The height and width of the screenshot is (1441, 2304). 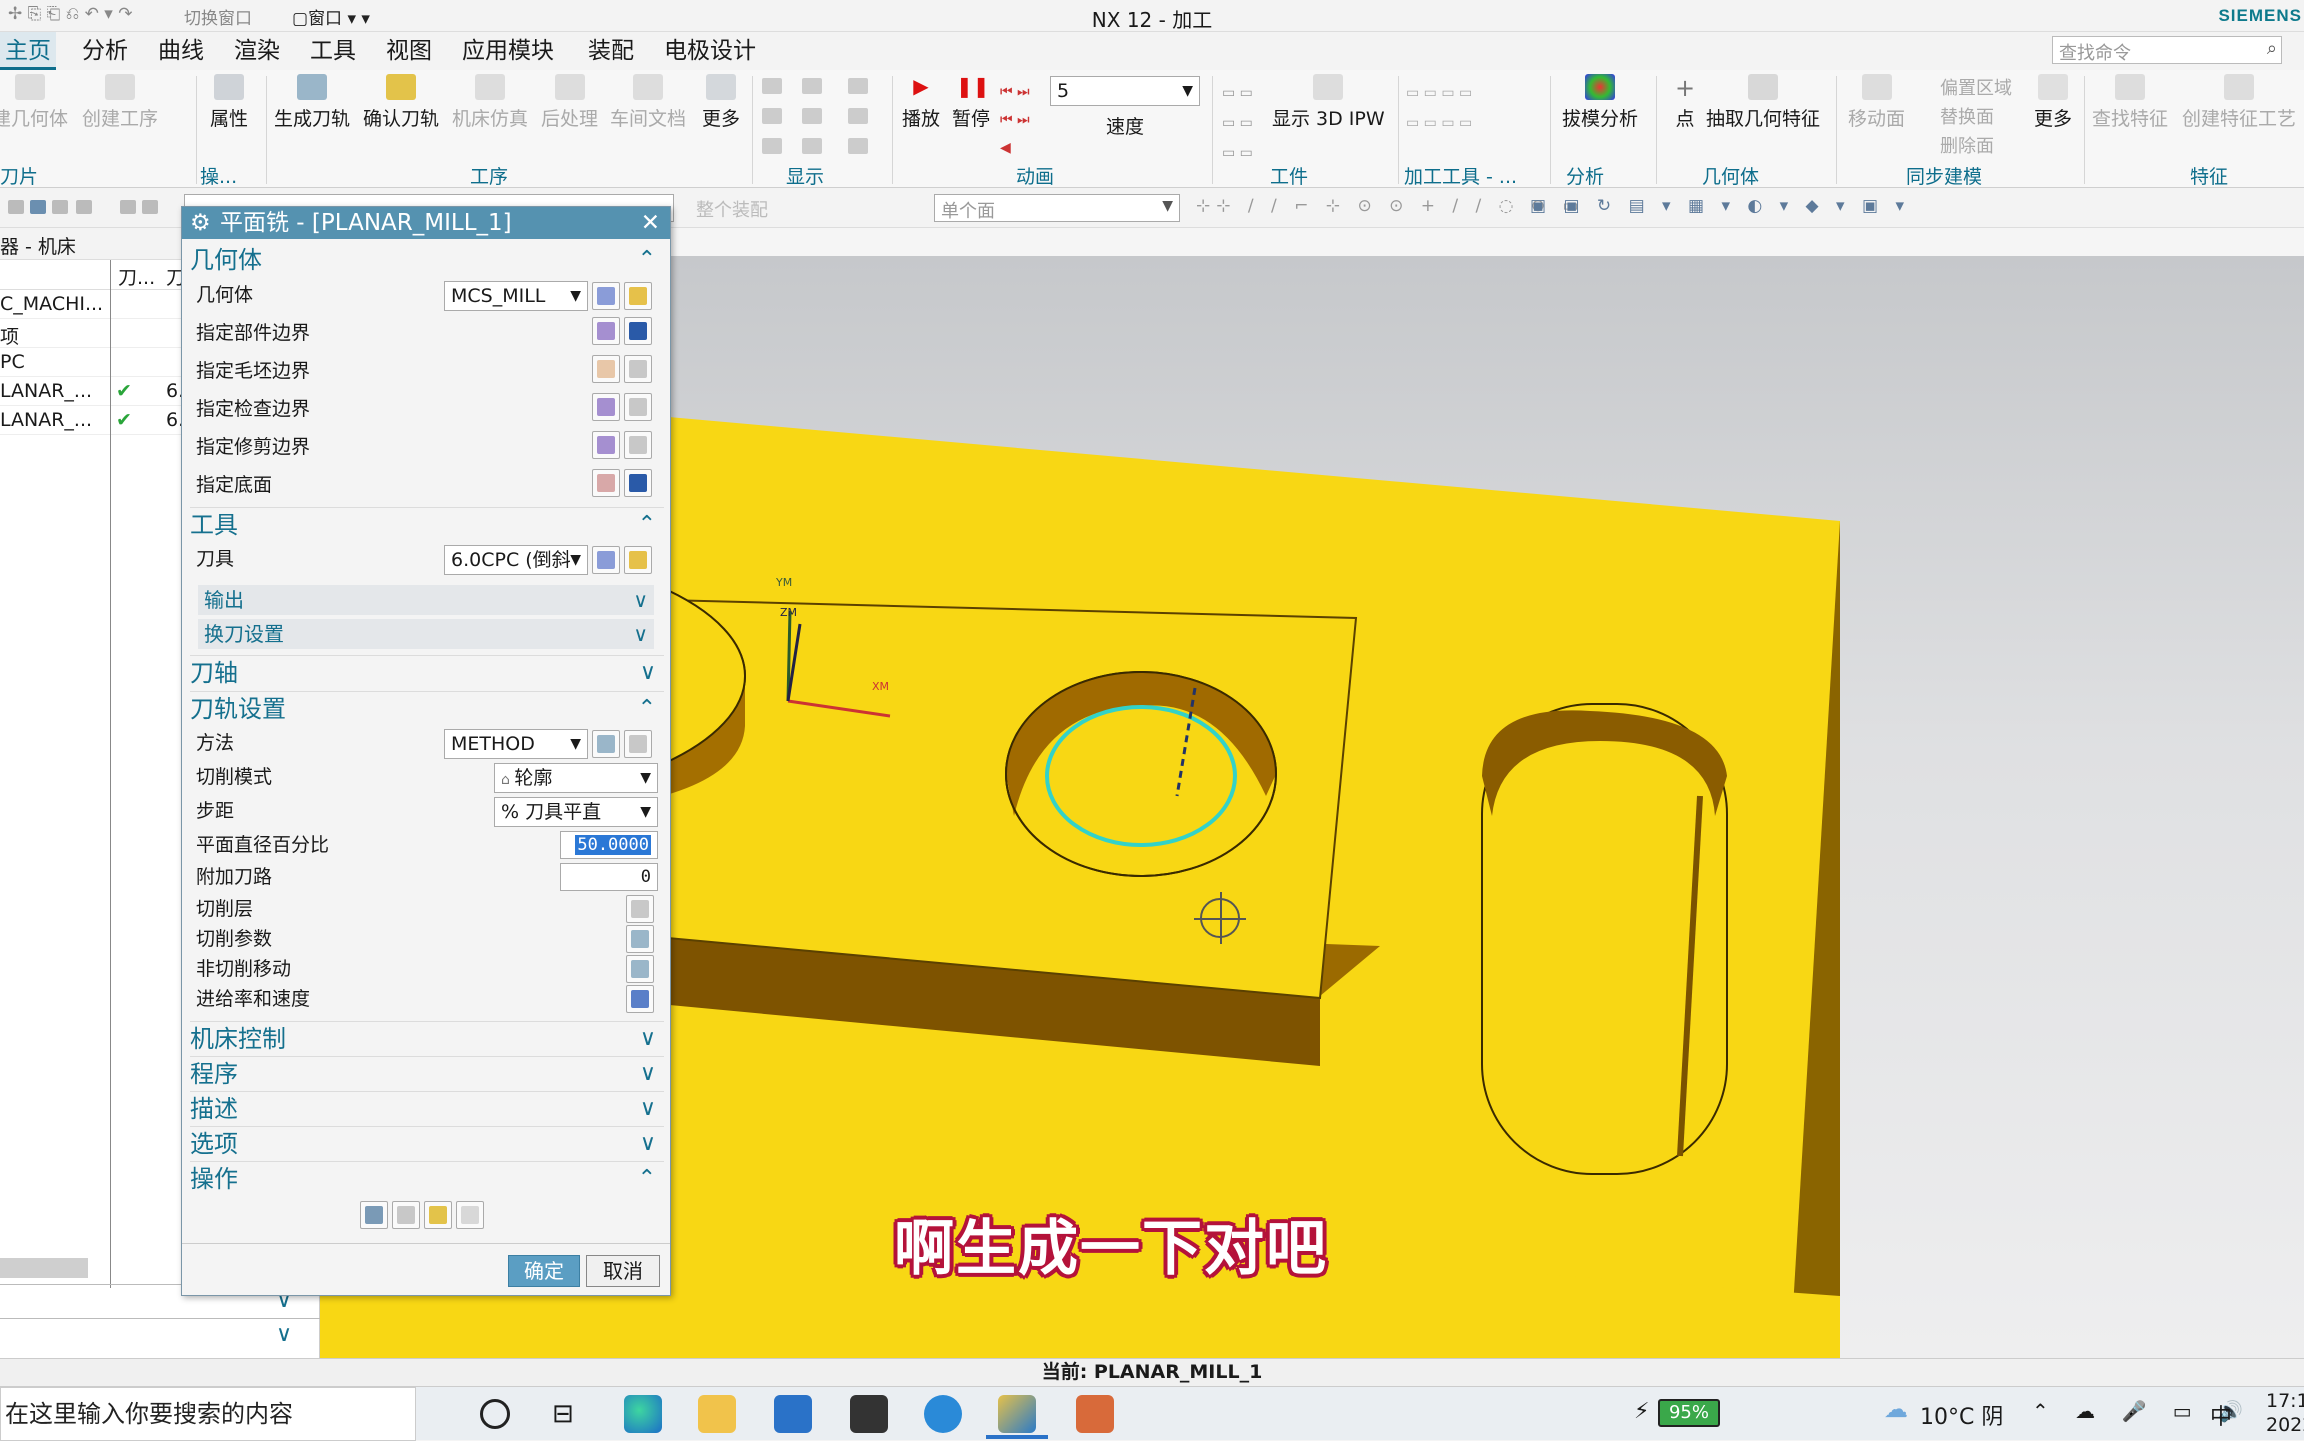 I want to click on create-operation-button: 创建工序, so click(x=120, y=102).